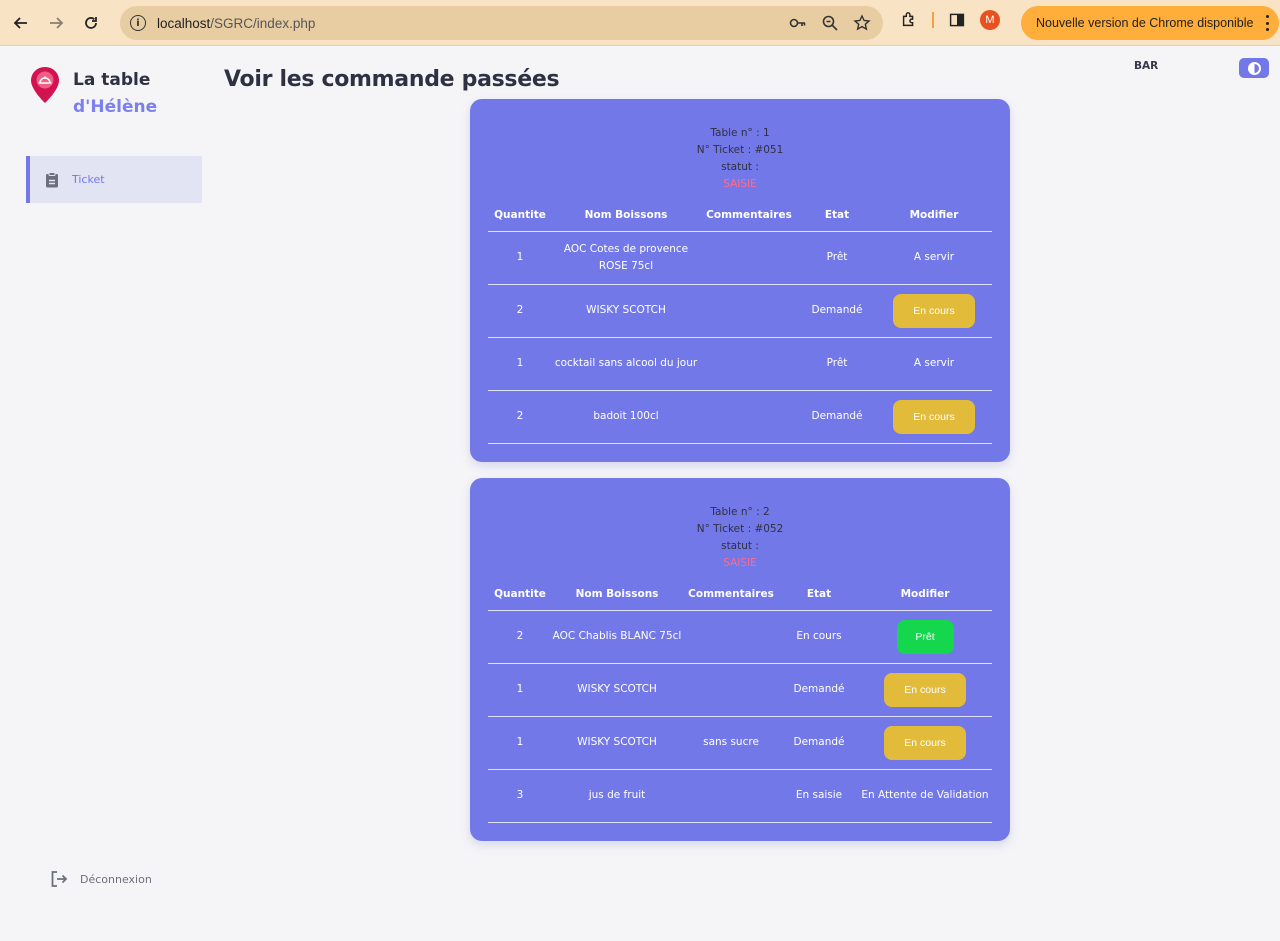  I want to click on table-row: 1 WISKY SCOTCH Demandé En cours, so click(740, 690).